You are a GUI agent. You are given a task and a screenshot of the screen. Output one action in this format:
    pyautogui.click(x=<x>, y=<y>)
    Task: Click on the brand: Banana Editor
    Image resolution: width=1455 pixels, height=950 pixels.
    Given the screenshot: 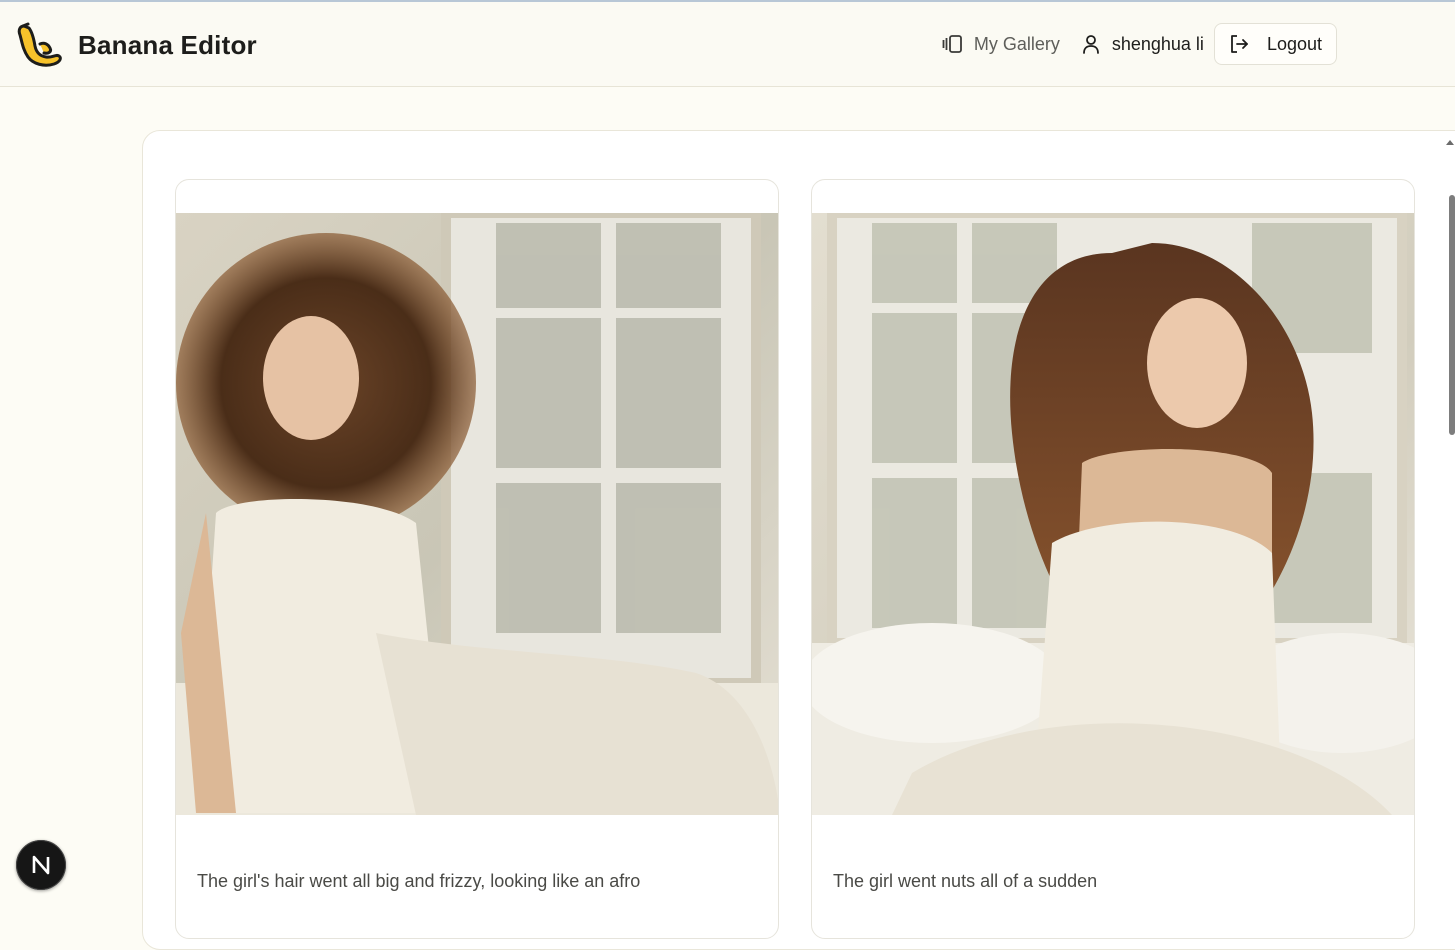 What is the action you would take?
    pyautogui.click(x=135, y=45)
    